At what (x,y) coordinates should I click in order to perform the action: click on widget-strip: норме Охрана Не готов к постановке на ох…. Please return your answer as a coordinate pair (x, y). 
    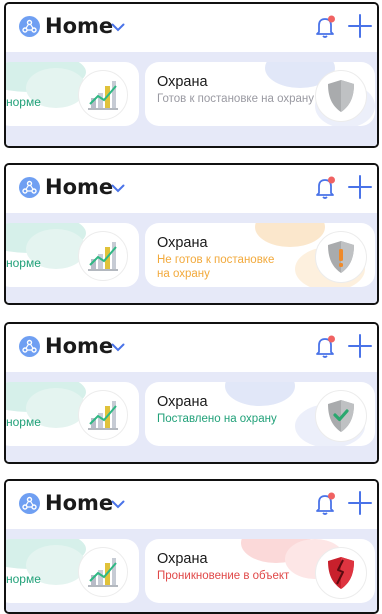
    Looking at the image, I should click on (191, 258).